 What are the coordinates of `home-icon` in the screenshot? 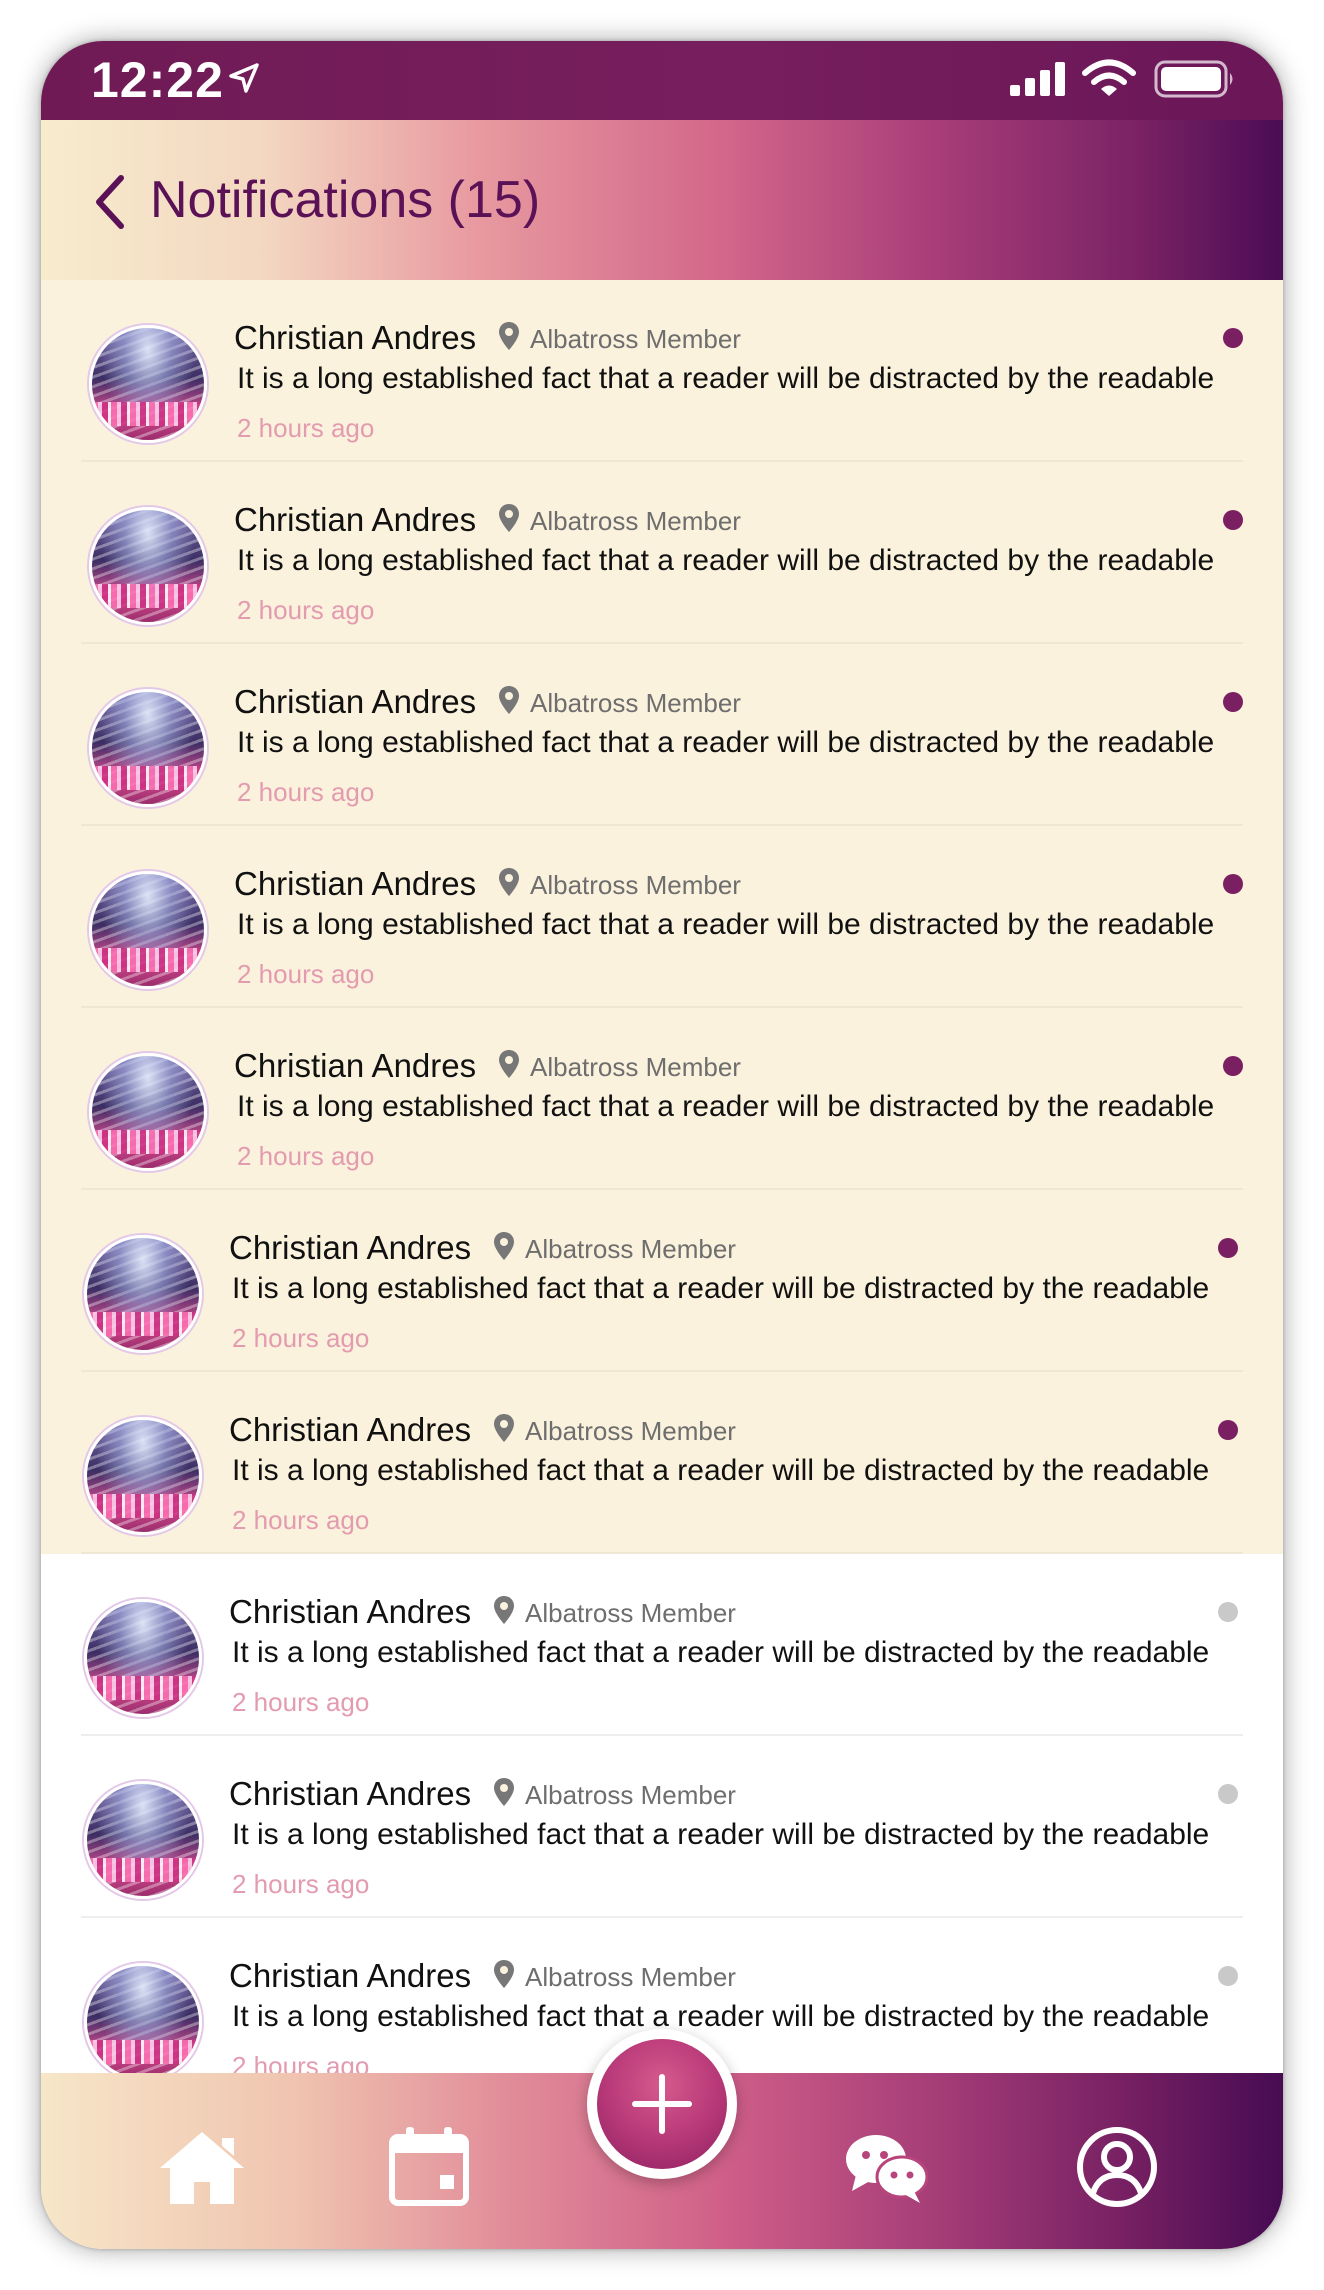 It's located at (202, 2168).